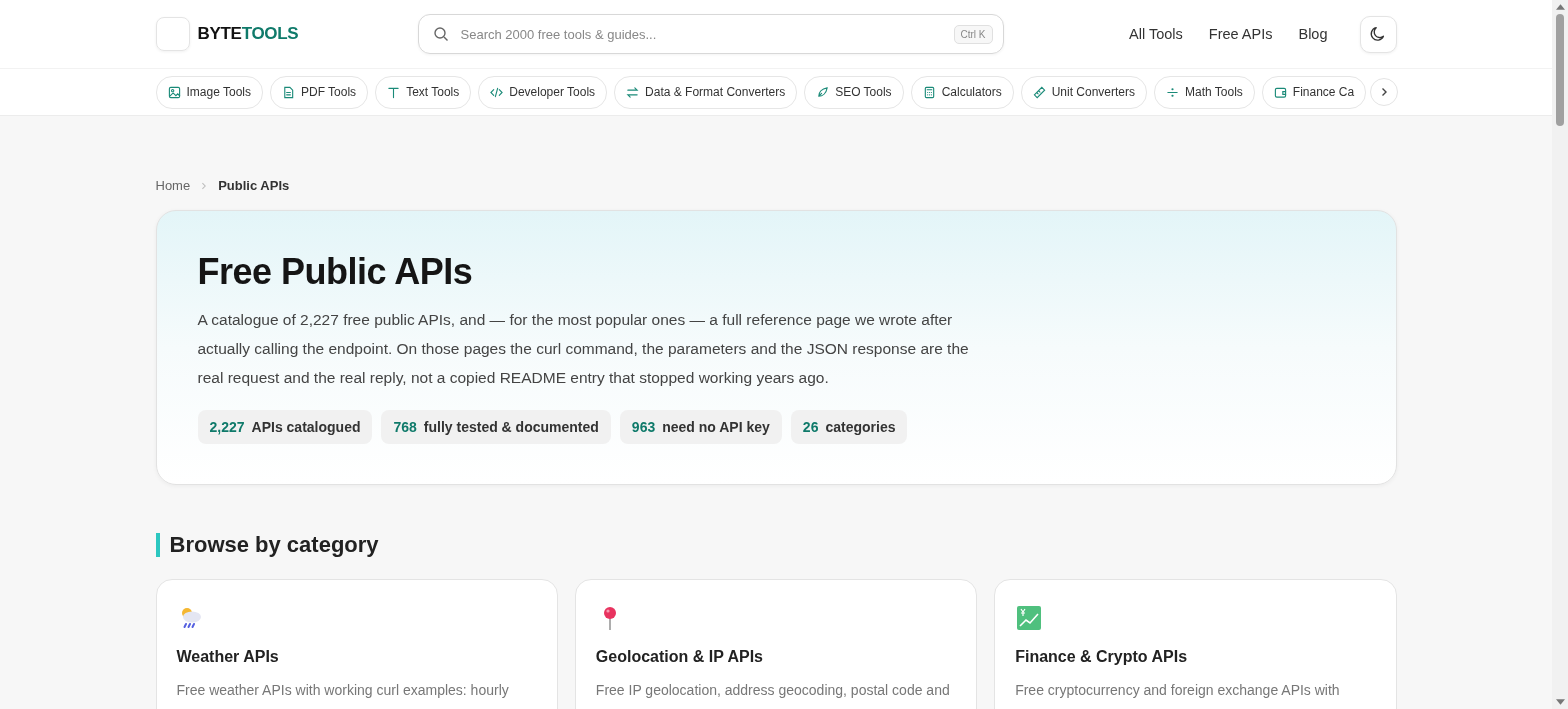 The image size is (1568, 709). What do you see at coordinates (228, 657) in the screenshot?
I see `card-title: Weather APIs` at bounding box center [228, 657].